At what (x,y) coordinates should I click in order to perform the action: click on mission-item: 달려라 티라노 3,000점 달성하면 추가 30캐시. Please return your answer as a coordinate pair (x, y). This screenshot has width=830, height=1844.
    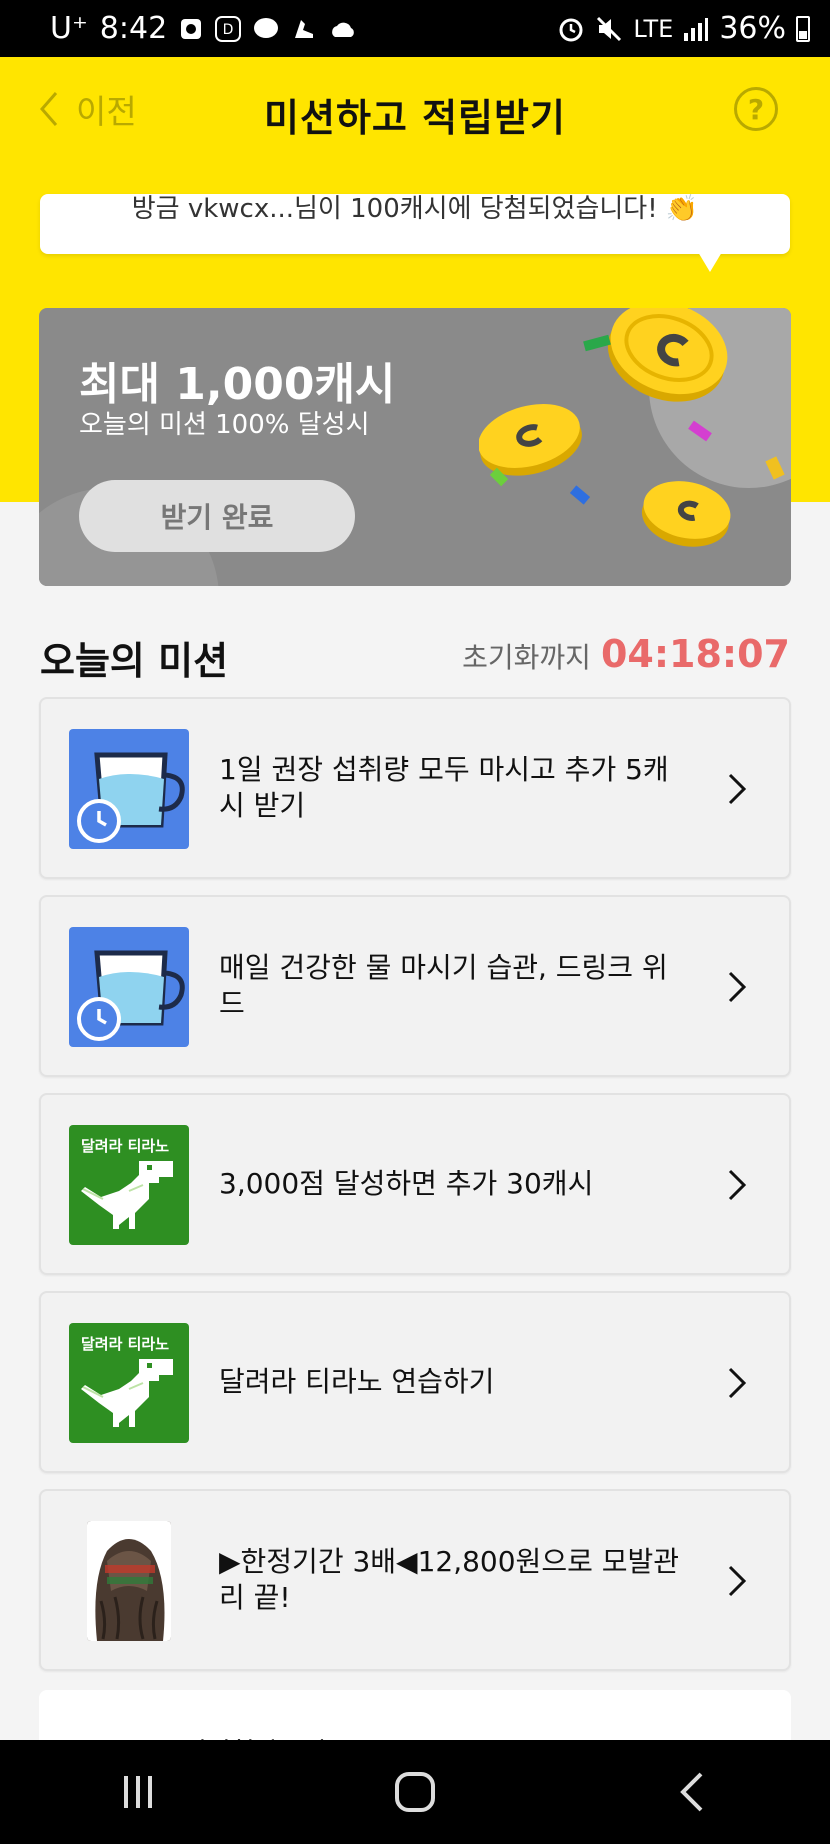
    Looking at the image, I should click on (415, 1184).